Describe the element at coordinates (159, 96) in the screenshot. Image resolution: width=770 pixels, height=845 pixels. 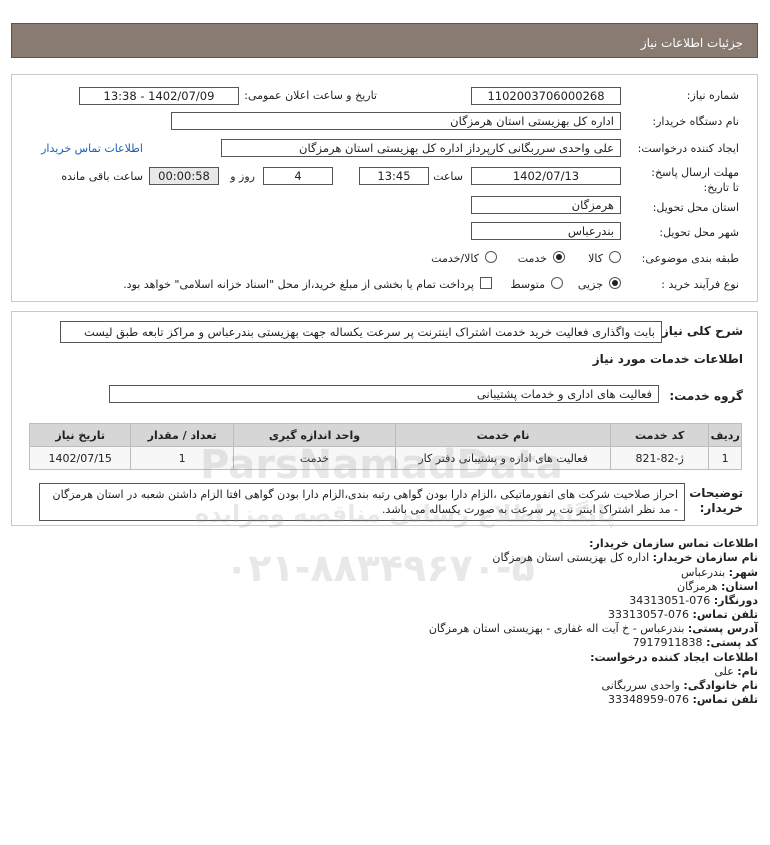
I see `announce-field: 1402/07/09 - 13:38` at that location.